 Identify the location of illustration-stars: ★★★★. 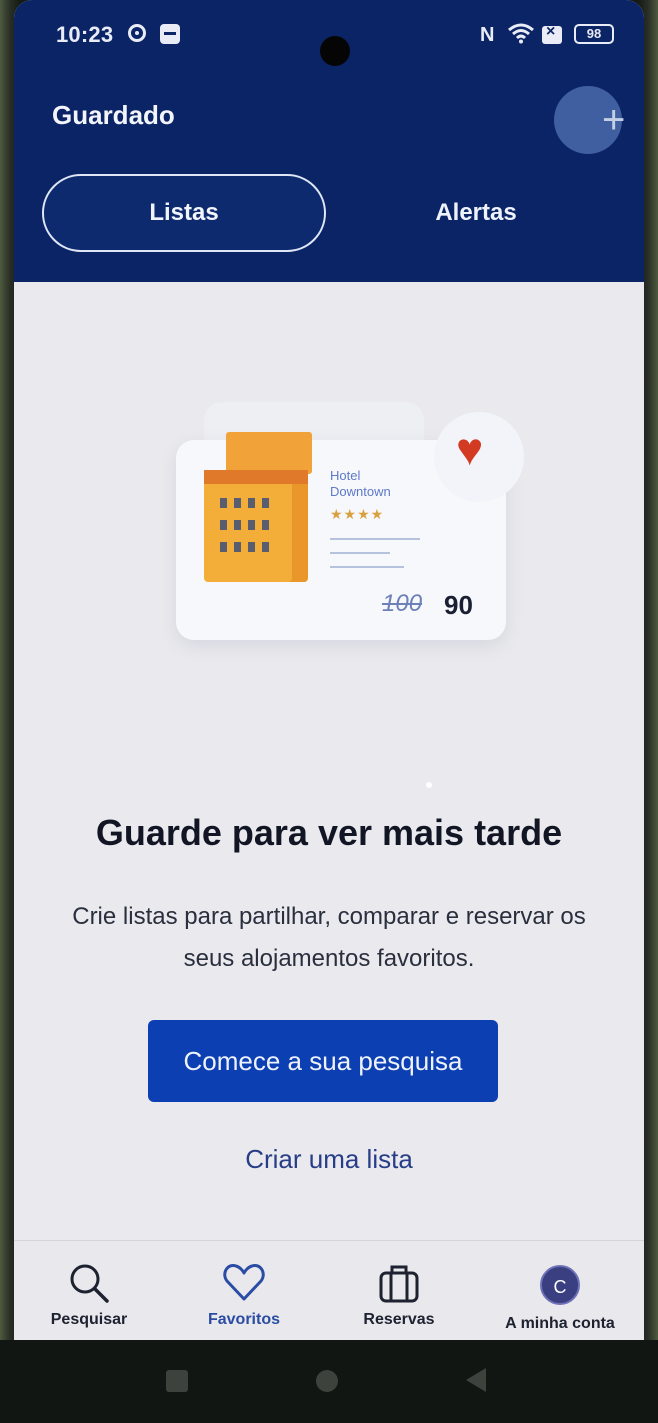
(357, 514).